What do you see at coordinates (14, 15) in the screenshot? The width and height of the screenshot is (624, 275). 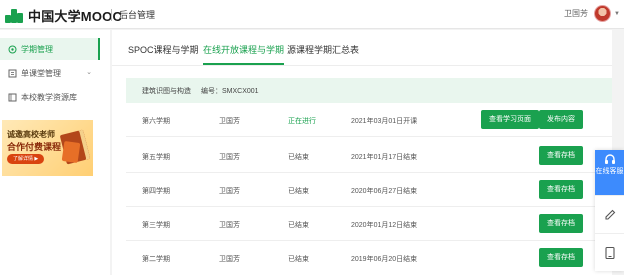 I see `logo-icon` at bounding box center [14, 15].